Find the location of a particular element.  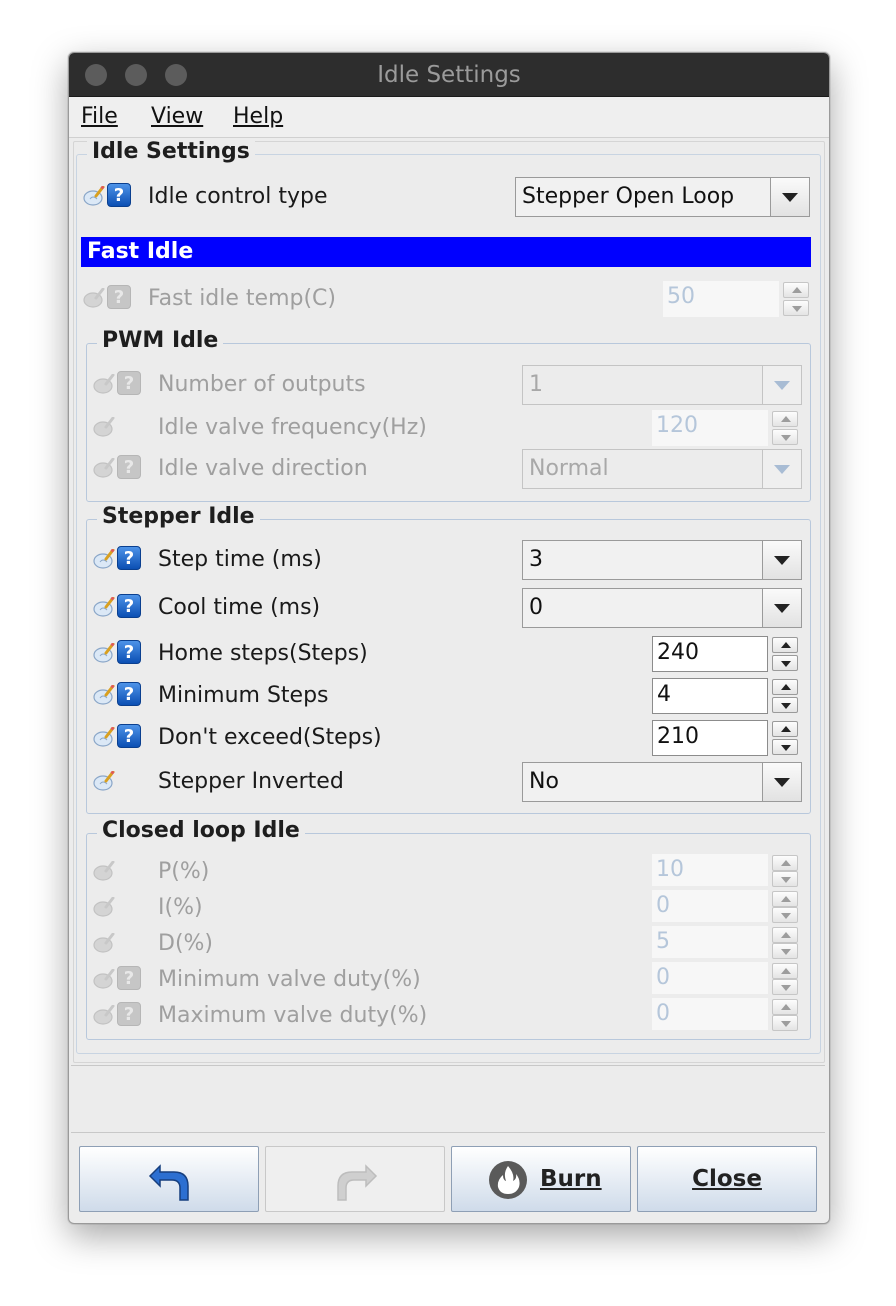

stepper-inverted-row: Stepper Inverted No is located at coordinates (448, 782).